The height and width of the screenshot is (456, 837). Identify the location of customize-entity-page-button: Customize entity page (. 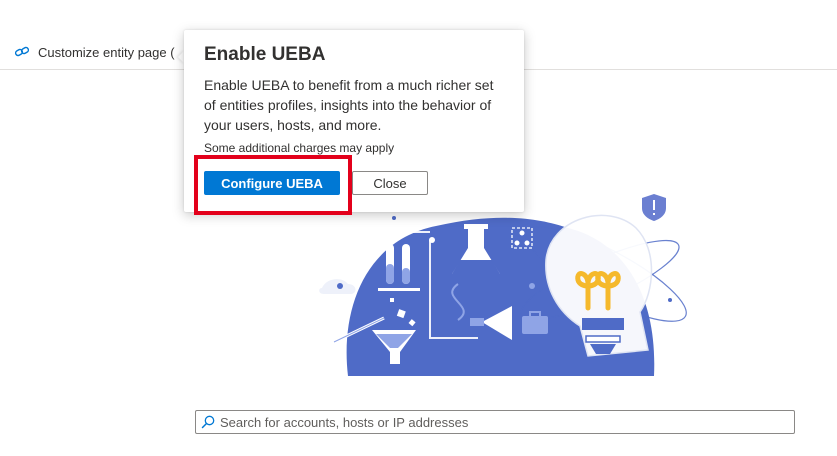
(94, 52).